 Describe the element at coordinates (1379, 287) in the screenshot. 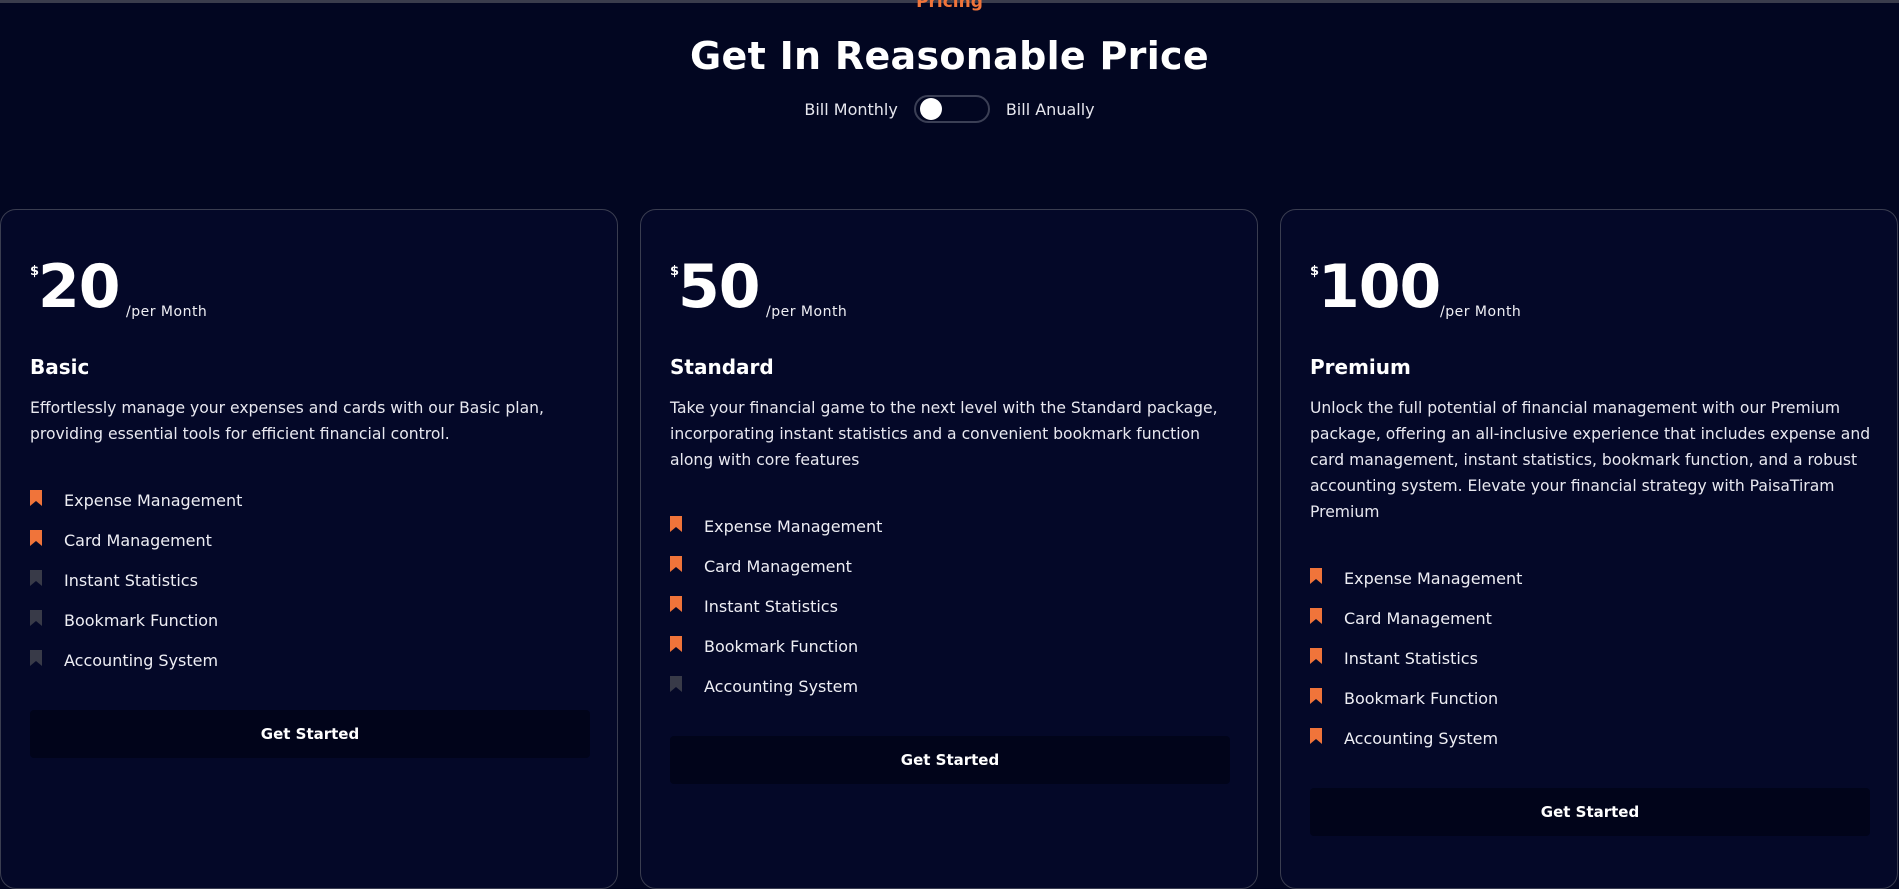

I see `price-amount: 100` at that location.